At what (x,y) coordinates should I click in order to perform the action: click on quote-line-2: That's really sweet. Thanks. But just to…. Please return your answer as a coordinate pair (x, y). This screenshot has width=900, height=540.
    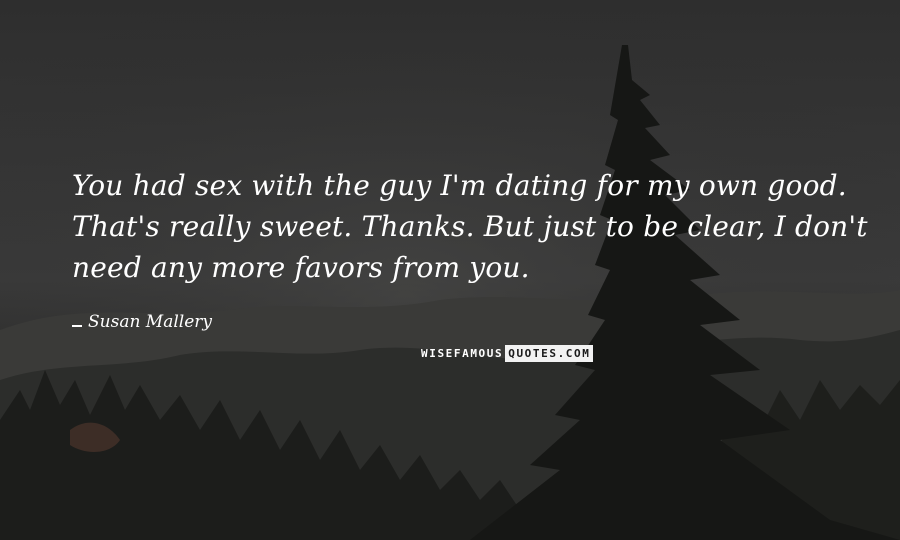
    Looking at the image, I should click on (470, 226).